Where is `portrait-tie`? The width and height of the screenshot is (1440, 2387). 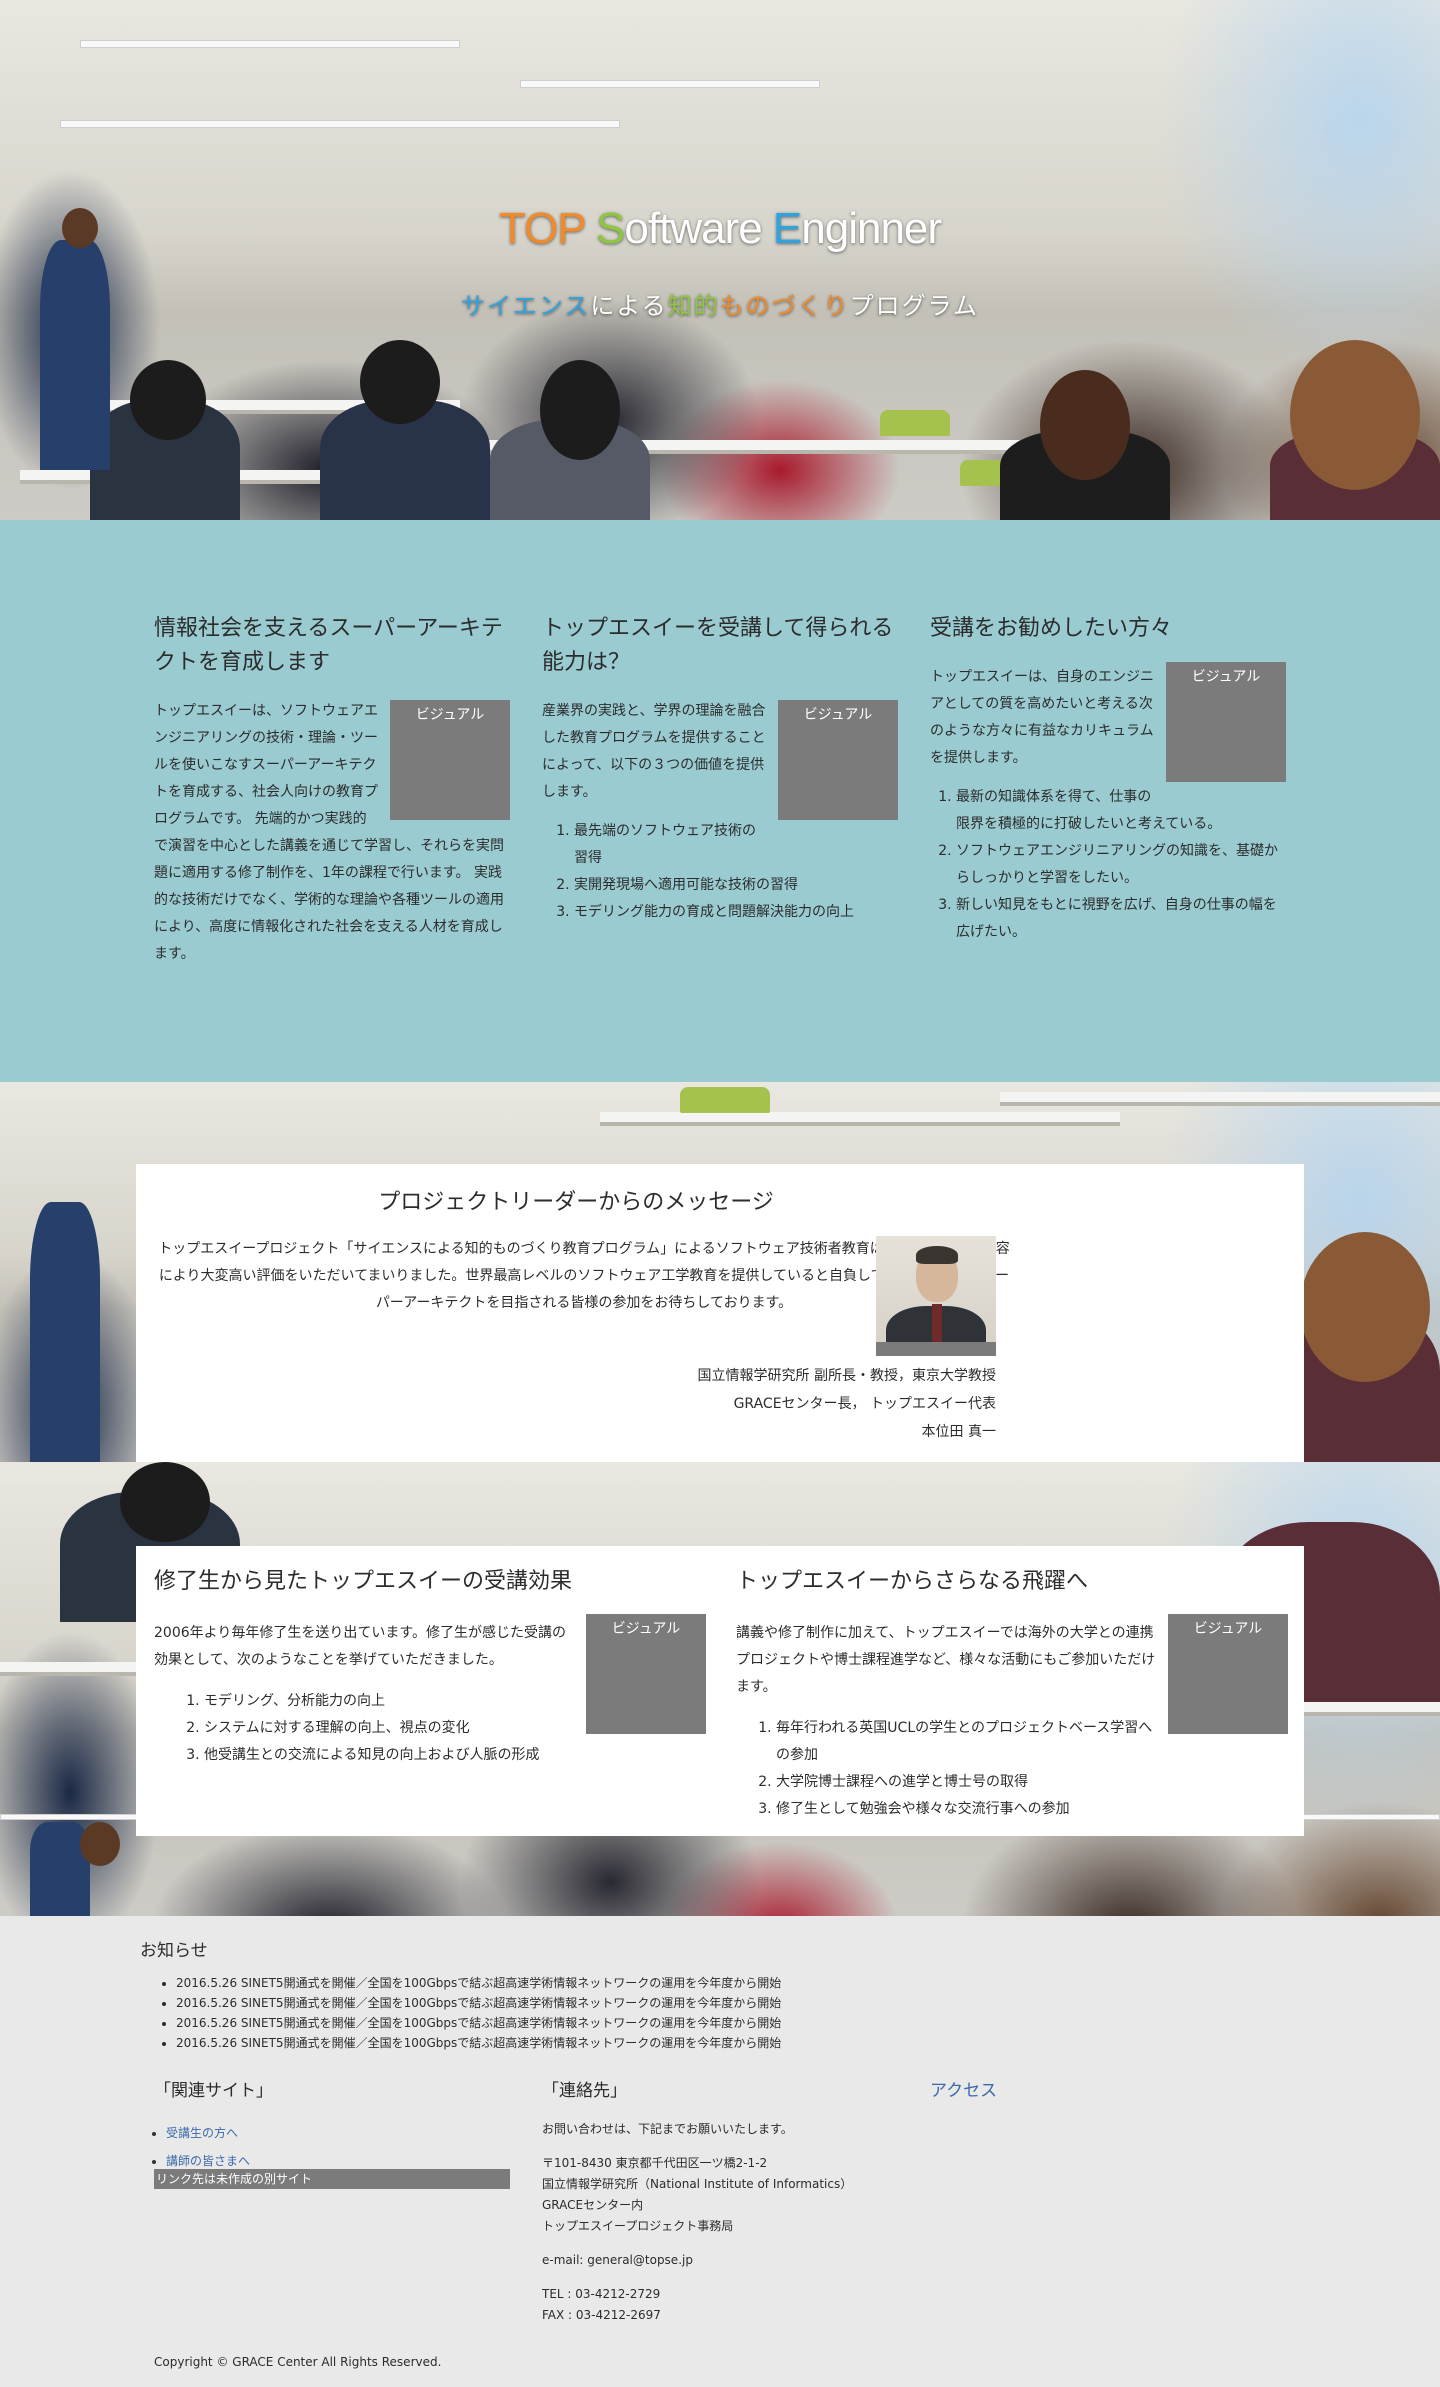
portrait-tie is located at coordinates (937, 1324).